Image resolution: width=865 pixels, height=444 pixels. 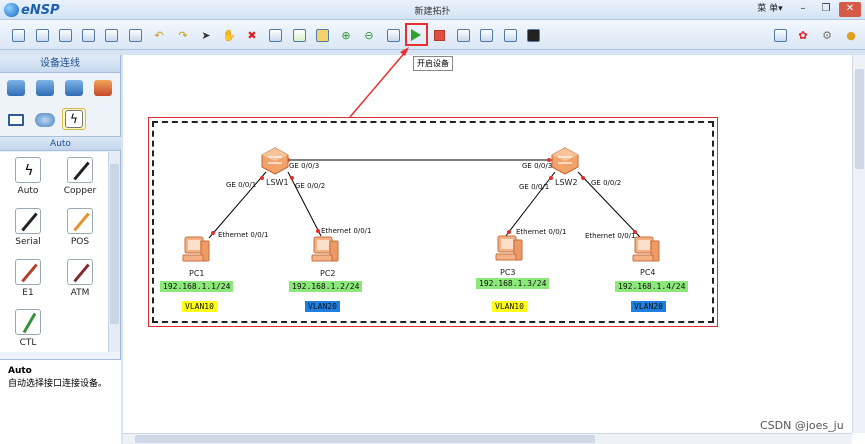 I want to click on new-topology-button, so click(x=18, y=35).